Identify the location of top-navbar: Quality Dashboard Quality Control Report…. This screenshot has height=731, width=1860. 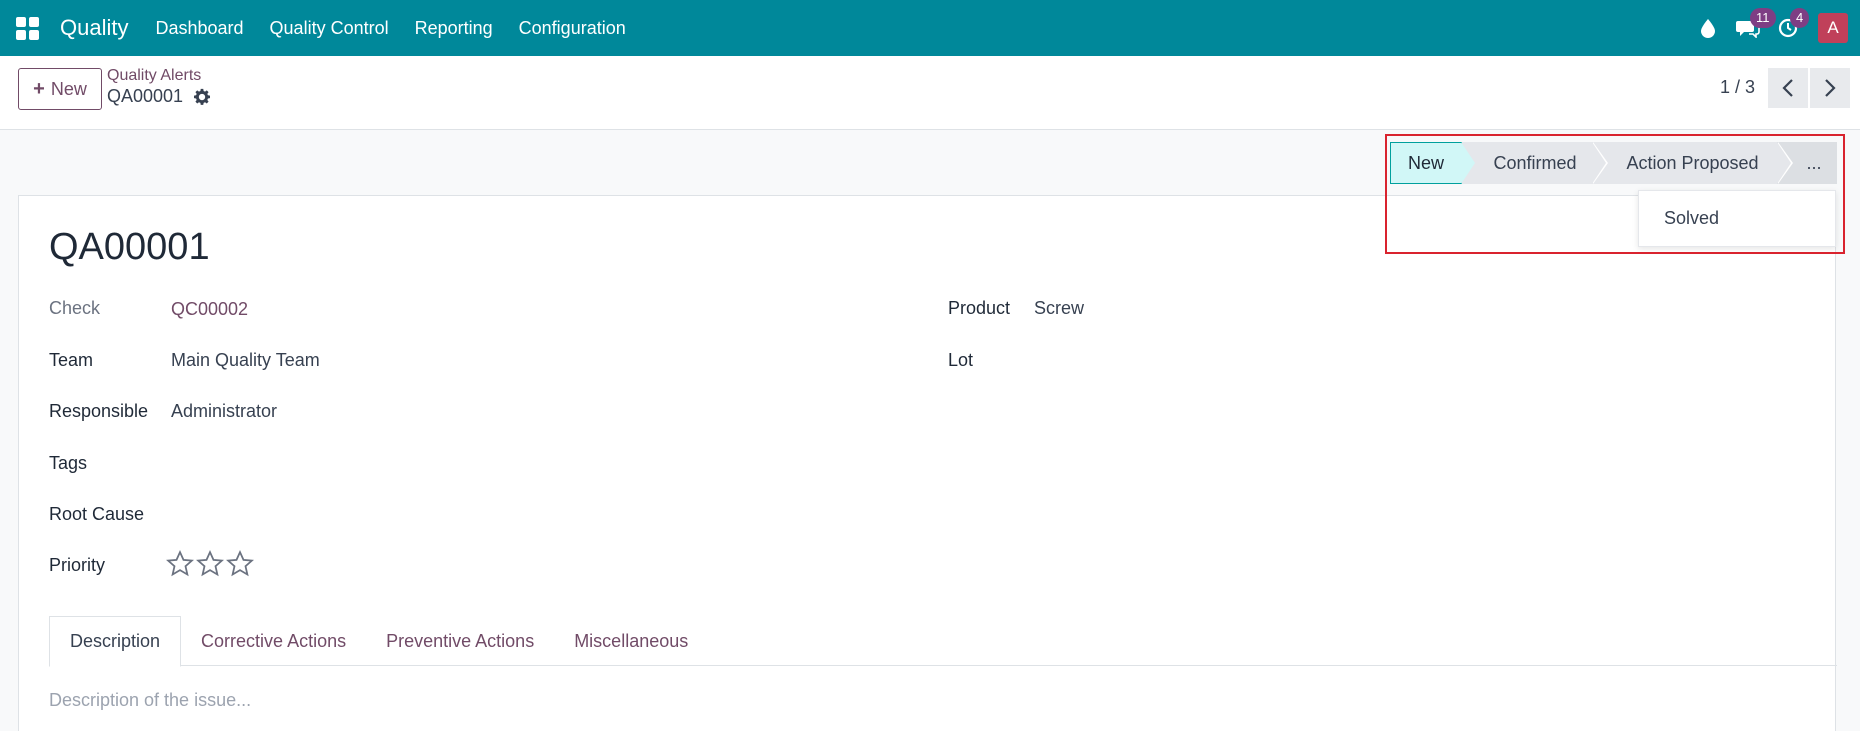
(930, 28).